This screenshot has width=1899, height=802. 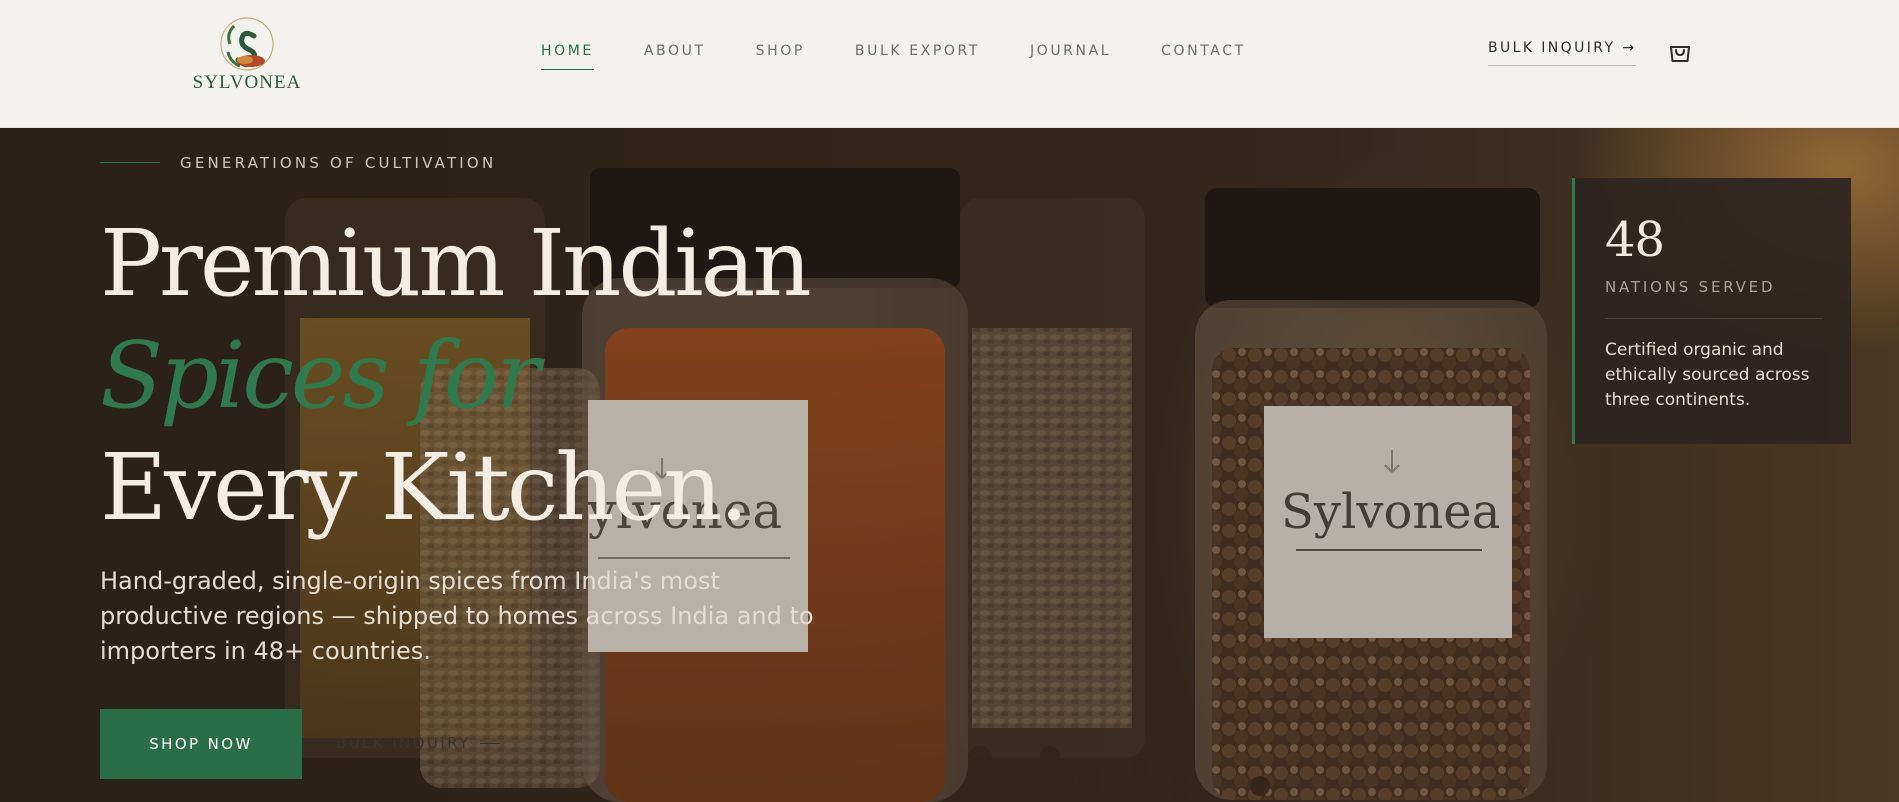 I want to click on bulk-inquiry-button: BULK INQUIRY, so click(x=403, y=743).